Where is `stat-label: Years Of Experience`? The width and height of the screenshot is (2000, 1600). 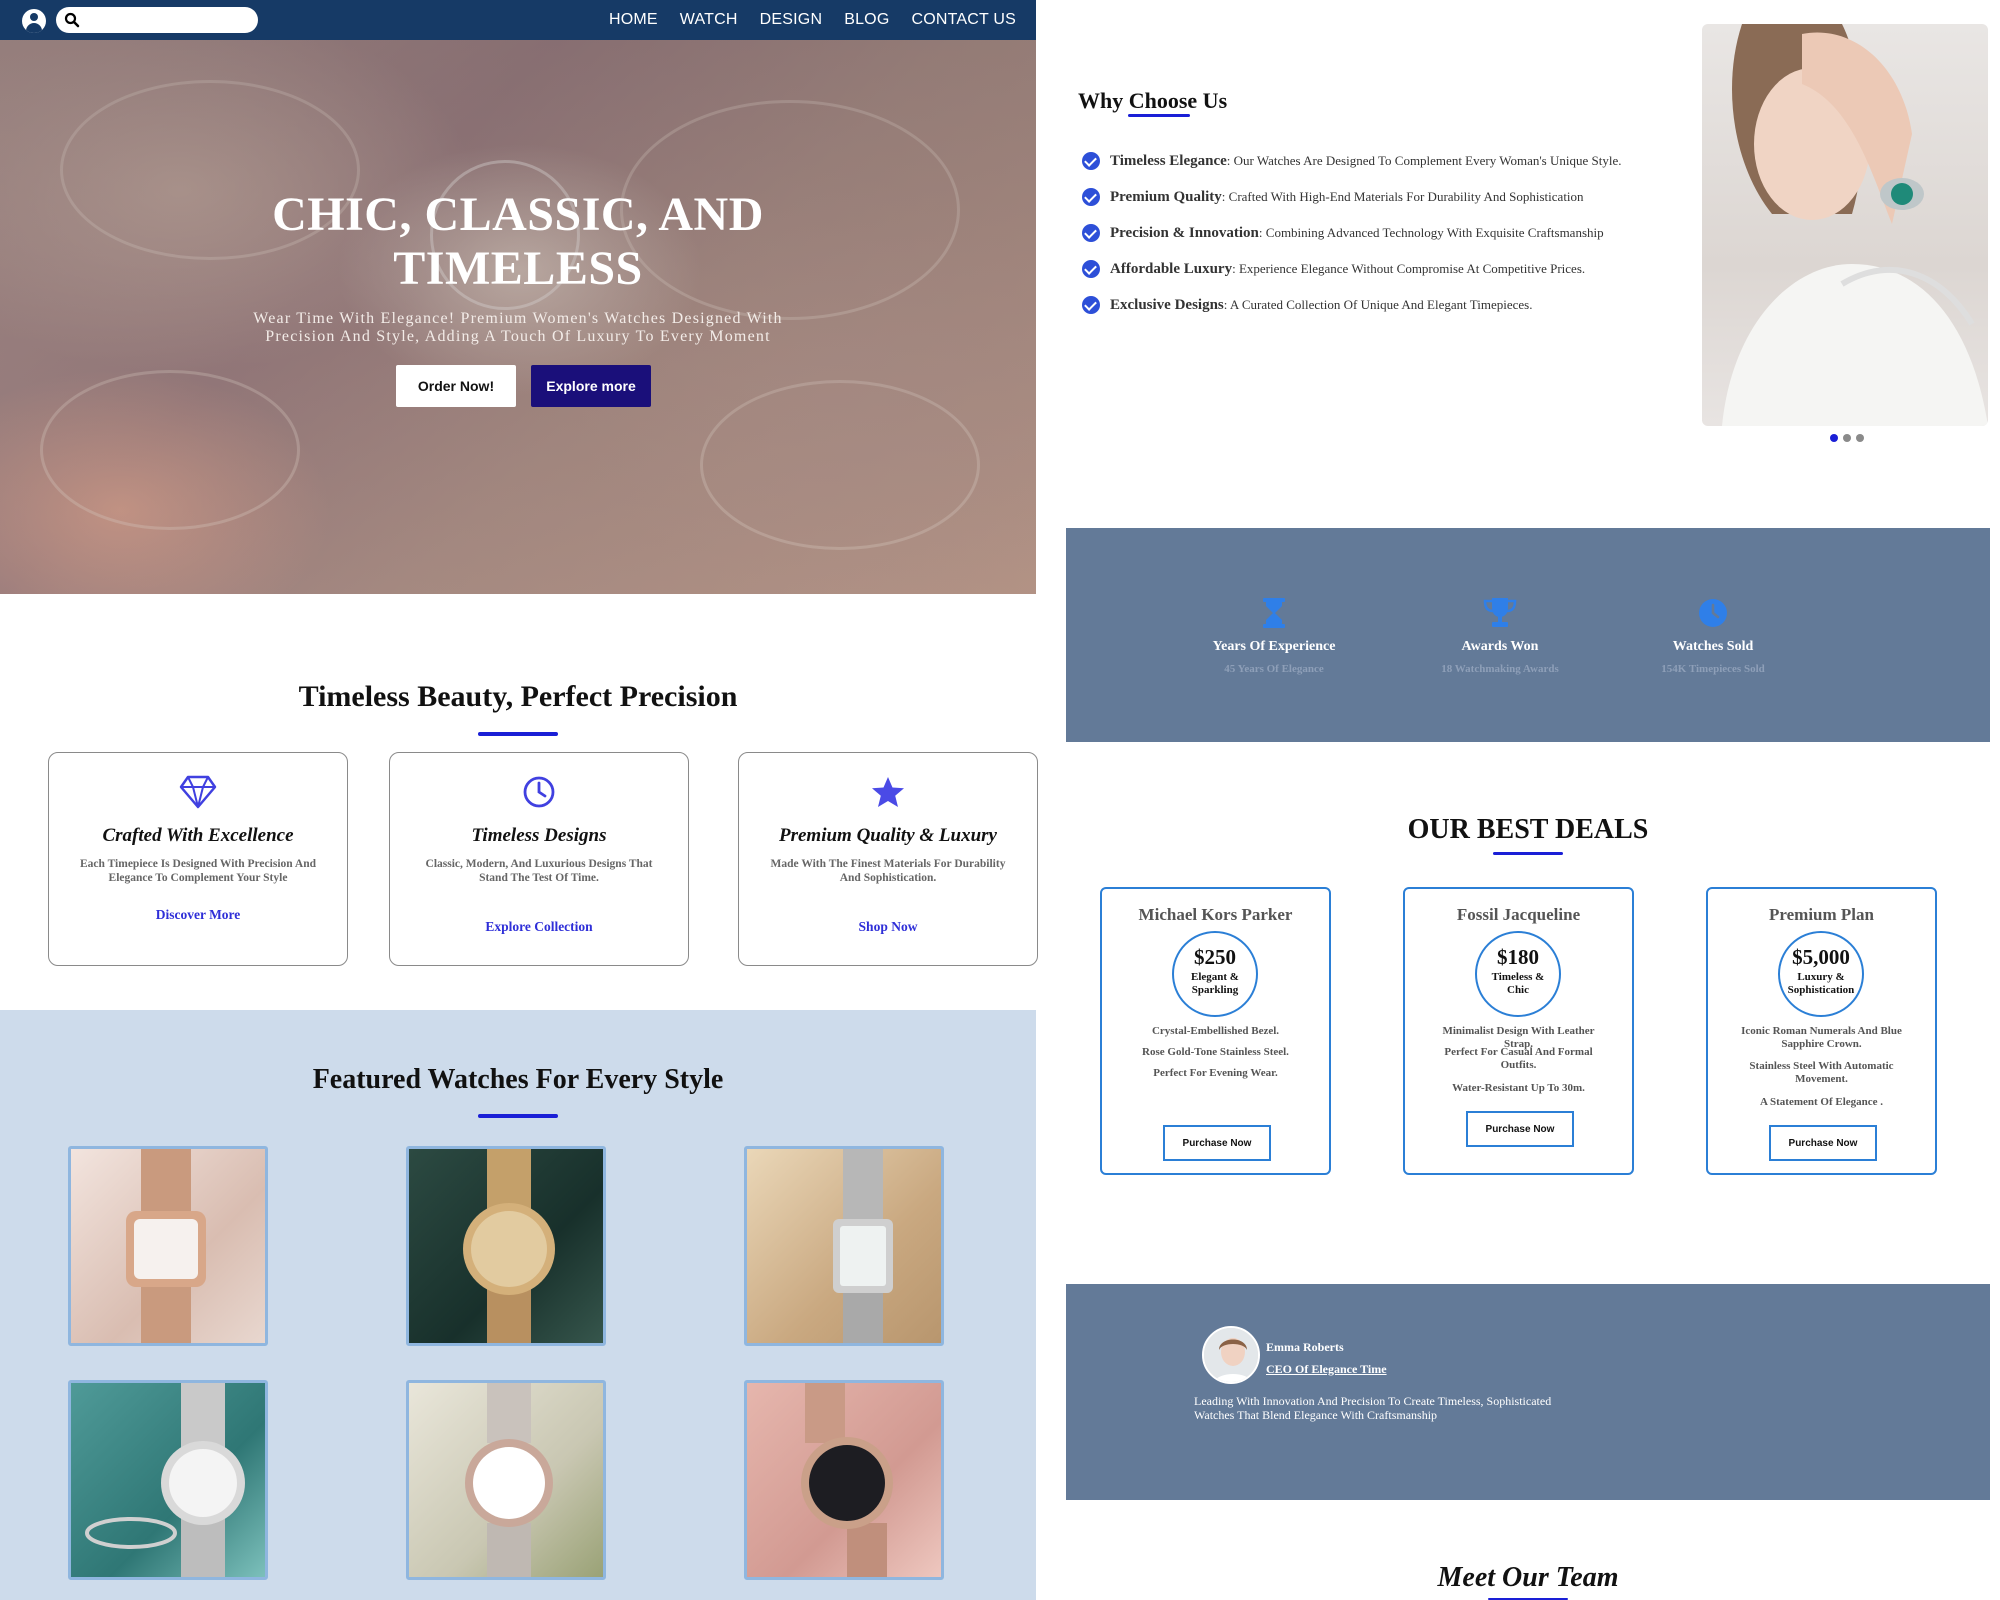
stat-label: Years Of Experience is located at coordinates (1274, 646).